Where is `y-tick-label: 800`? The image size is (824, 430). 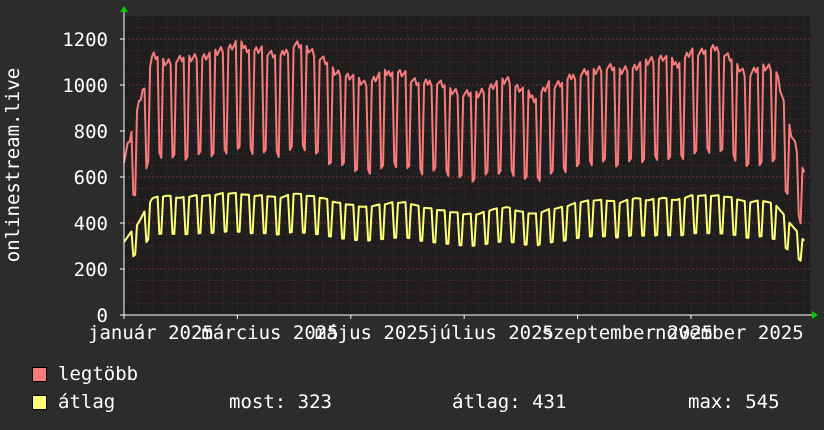
y-tick-label: 800 is located at coordinates (91, 132).